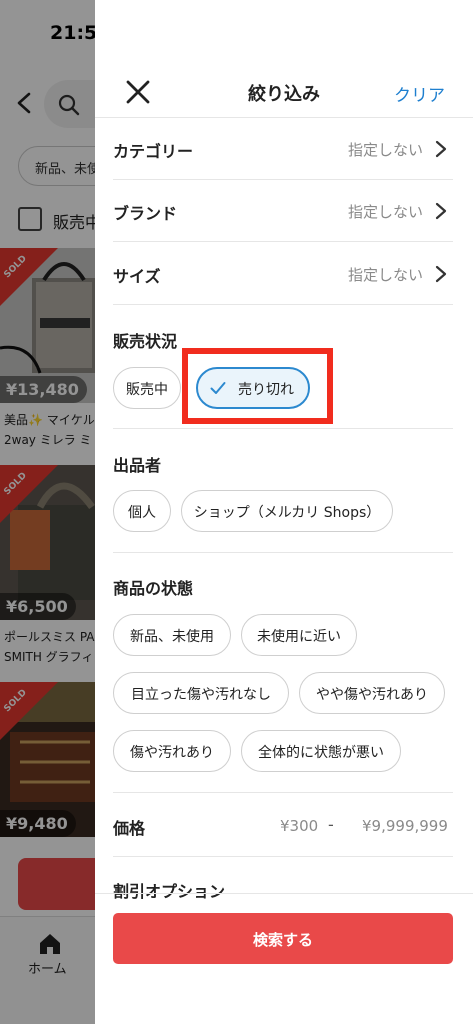 The width and height of the screenshot is (473, 1024). I want to click on row-label: サイズ, so click(137, 276).